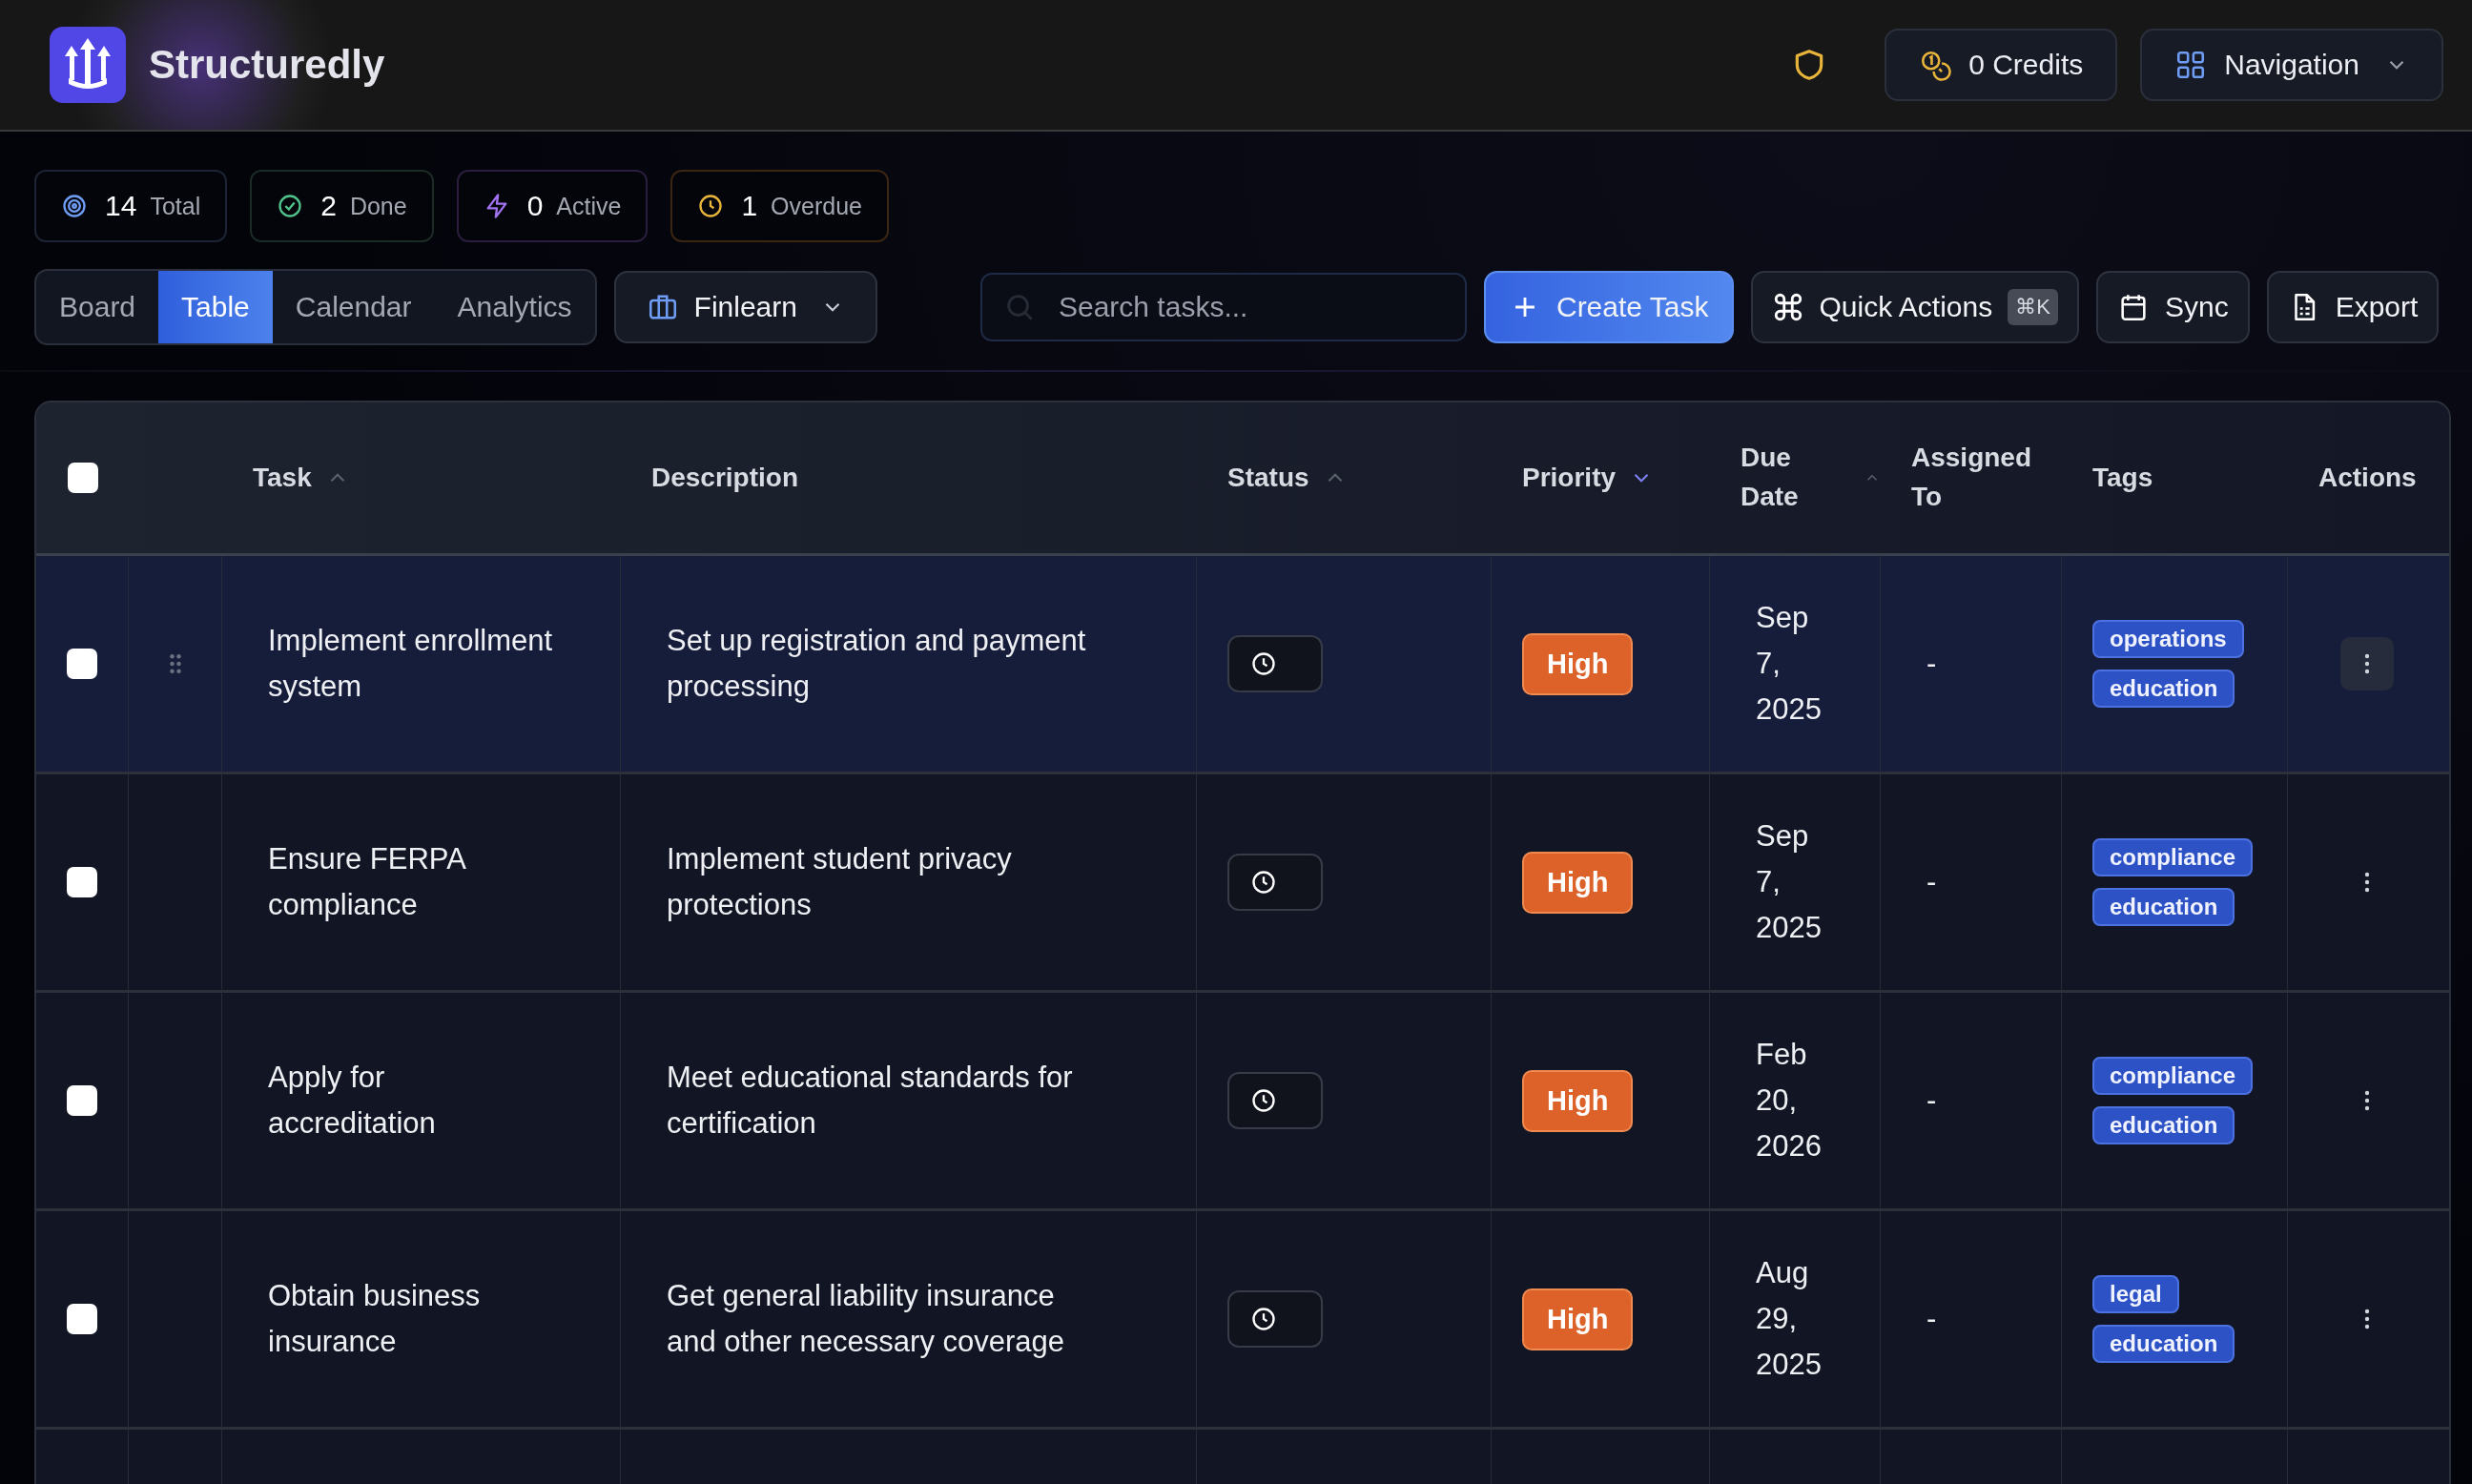 Image resolution: width=2472 pixels, height=1484 pixels. Describe the element at coordinates (328, 206) in the screenshot. I see `stat-value: 2` at that location.